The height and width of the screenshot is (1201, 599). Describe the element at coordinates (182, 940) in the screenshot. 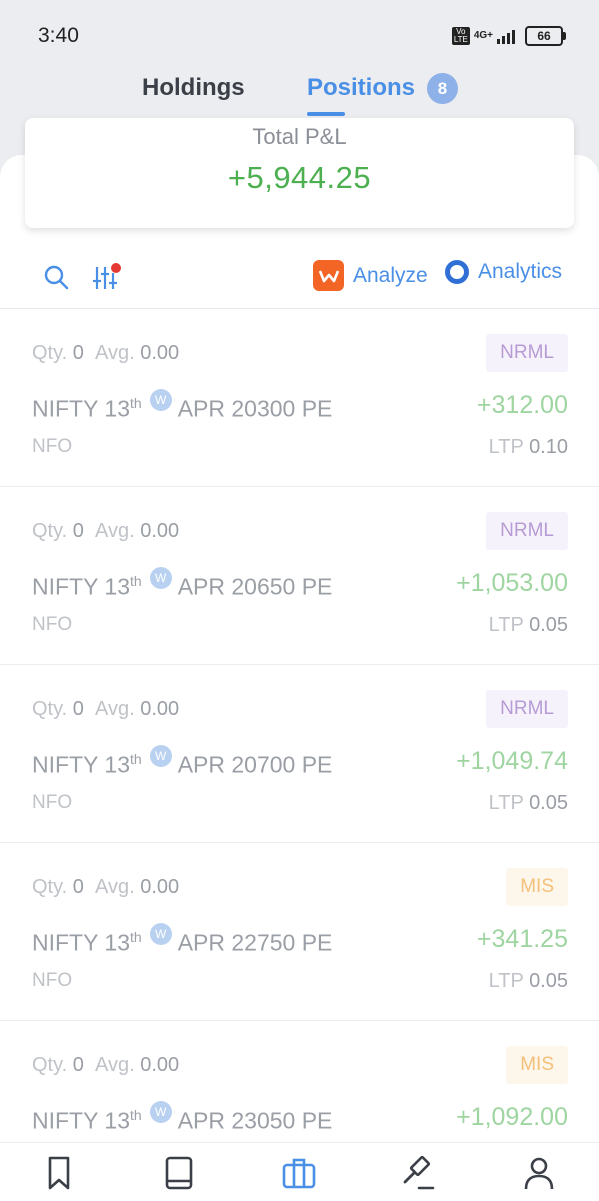

I see `position-symbol: NIFTY 13th W APR 22750 PE` at that location.